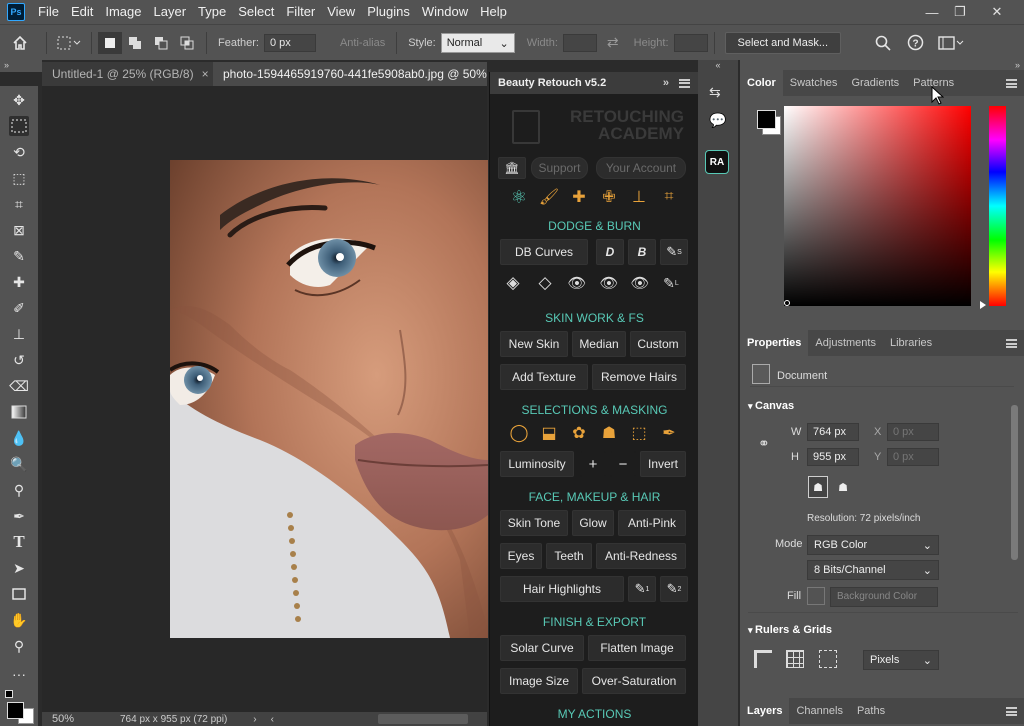 This screenshot has height=726, width=1024. Describe the element at coordinates (960, 12) in the screenshot. I see `restore-button: ❐` at that location.